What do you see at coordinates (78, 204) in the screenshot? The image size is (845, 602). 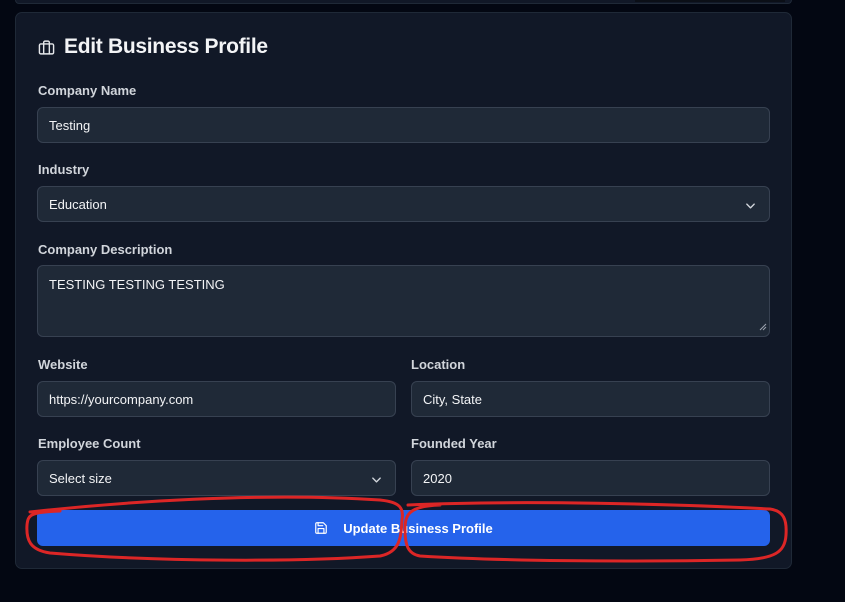 I see `industry-value: Education` at bounding box center [78, 204].